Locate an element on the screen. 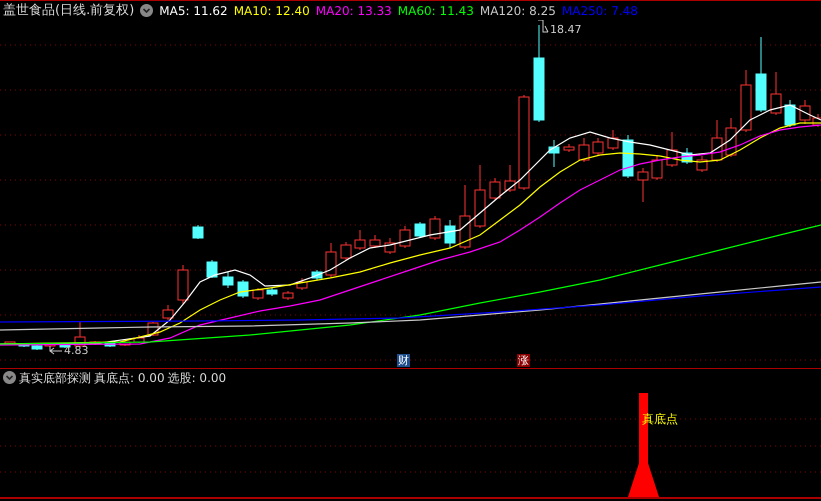 Image resolution: width=821 pixels, height=501 pixels. indicator-value: MA60: 11.43 is located at coordinates (436, 11).